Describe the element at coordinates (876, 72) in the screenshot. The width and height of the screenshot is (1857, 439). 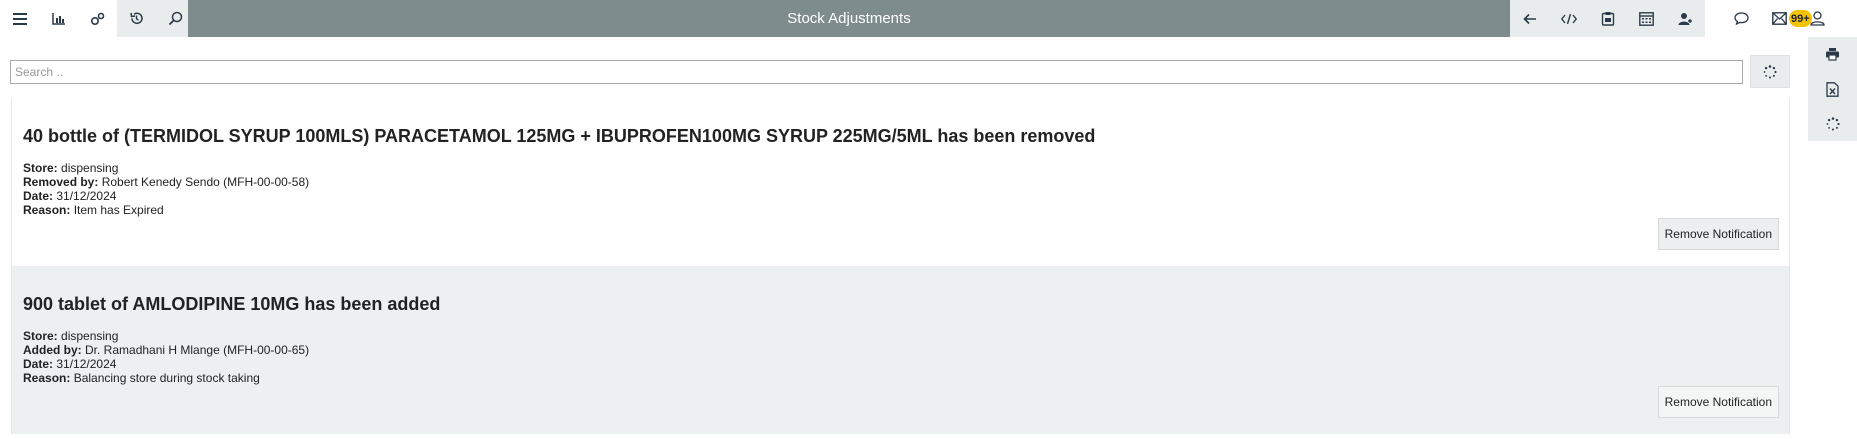
I see `search-input` at that location.